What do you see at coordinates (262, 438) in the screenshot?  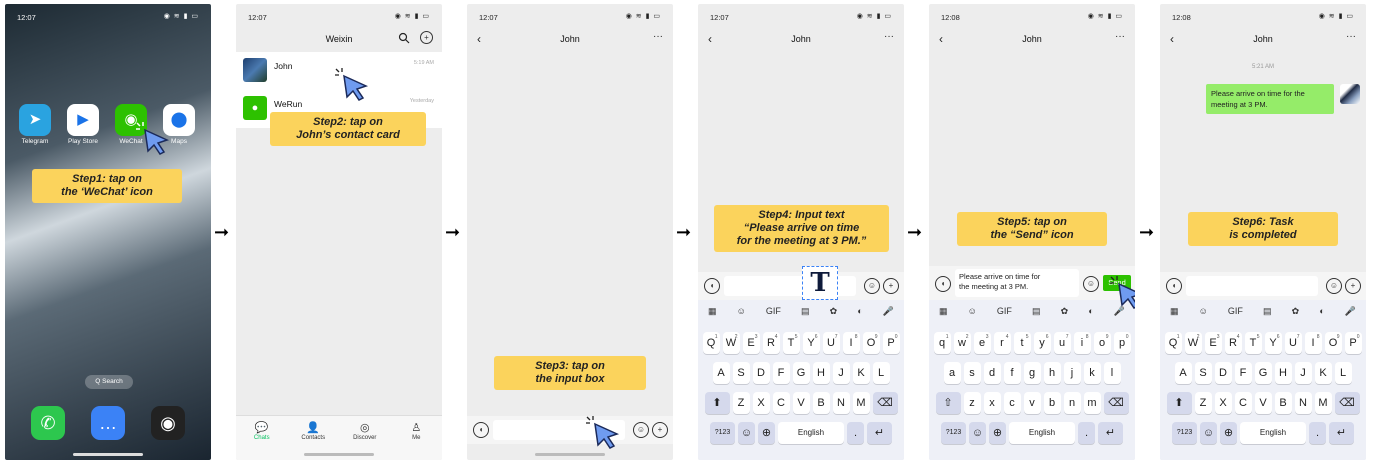 I see `tab-chats: 💬 Chats` at bounding box center [262, 438].